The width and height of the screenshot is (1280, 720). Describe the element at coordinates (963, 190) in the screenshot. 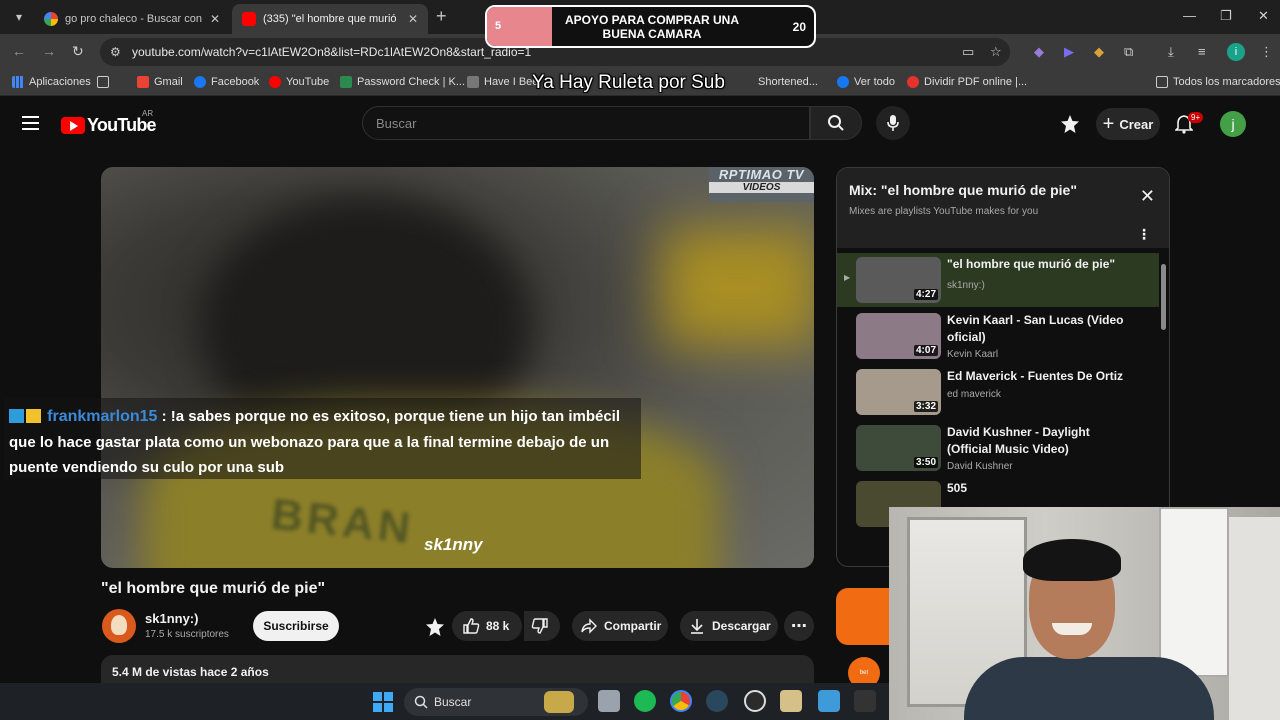

I see `playlist-title: Mix: "el hombre que murió de pie"` at that location.